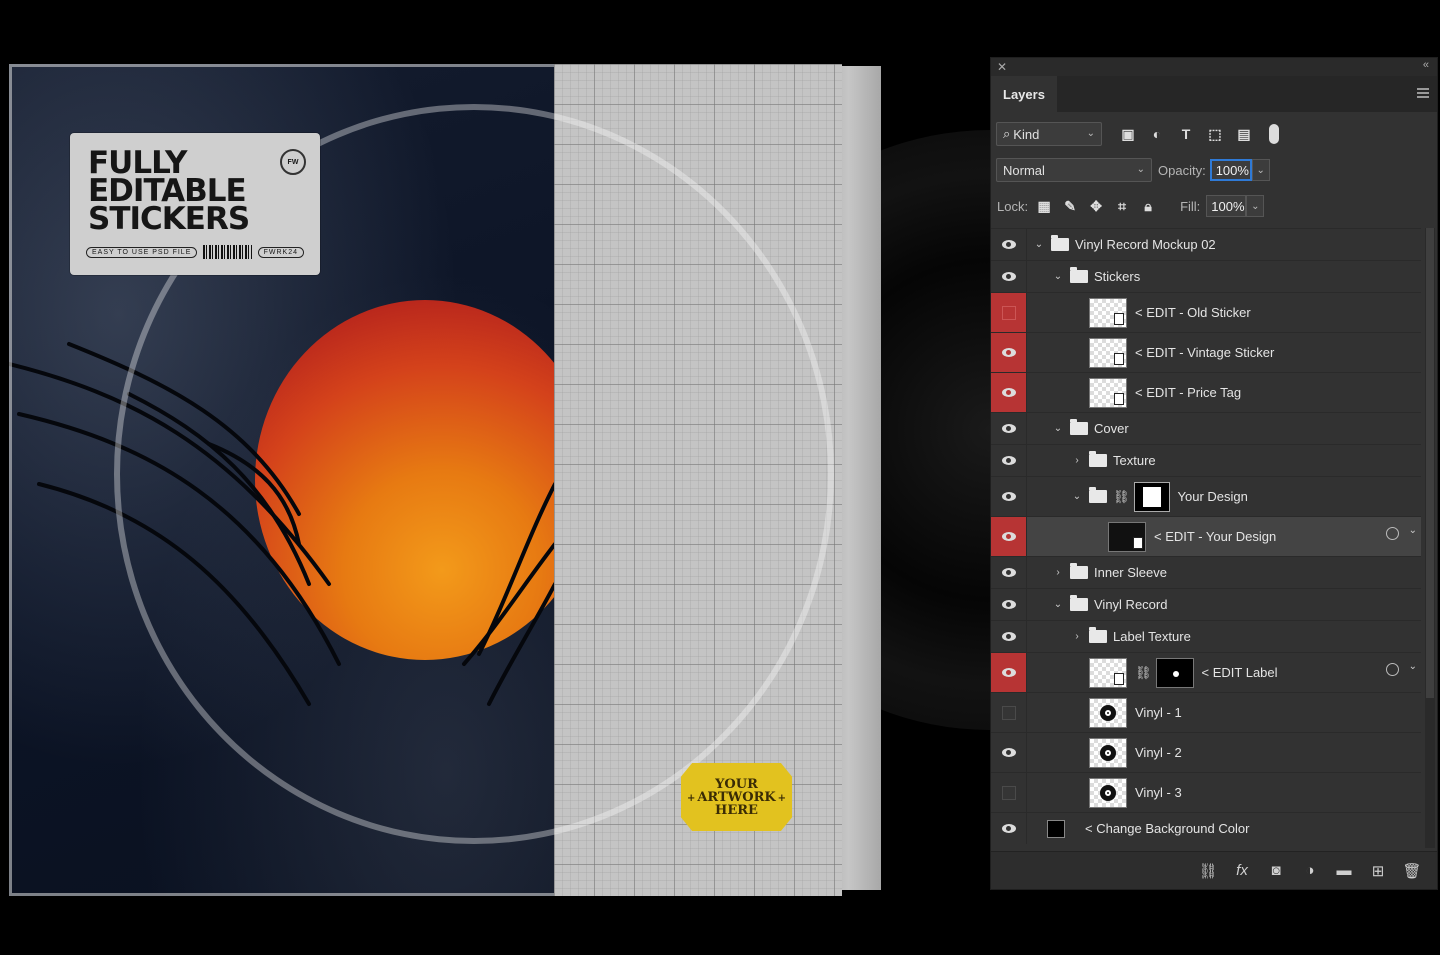 This screenshot has height=955, width=1440. I want to click on panel-menu-icon, so click(1423, 93).